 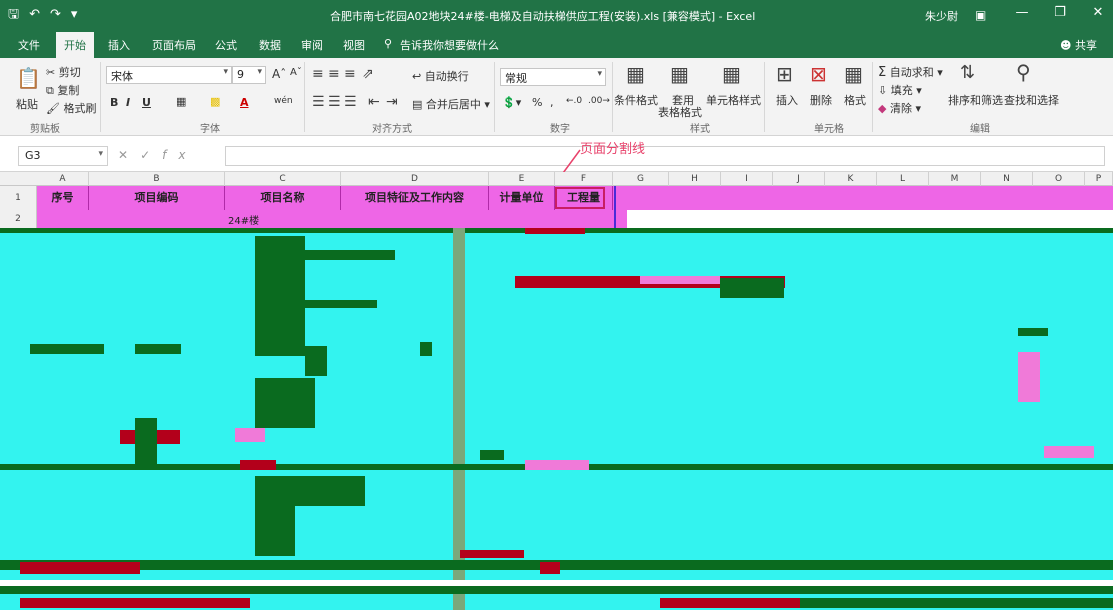 What do you see at coordinates (350, 74) in the screenshot?
I see `align-bottom-icon: ≡` at bounding box center [350, 74].